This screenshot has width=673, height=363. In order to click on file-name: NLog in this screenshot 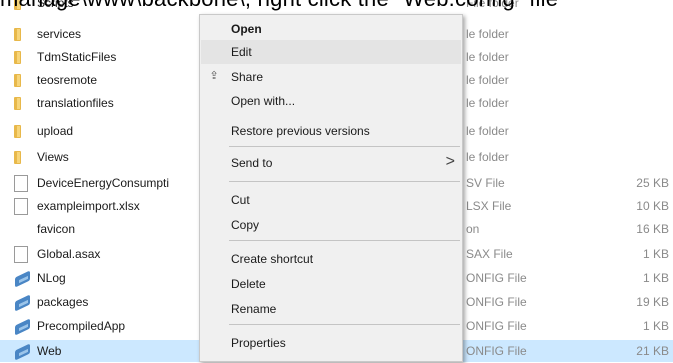, I will do `click(51, 278)`.